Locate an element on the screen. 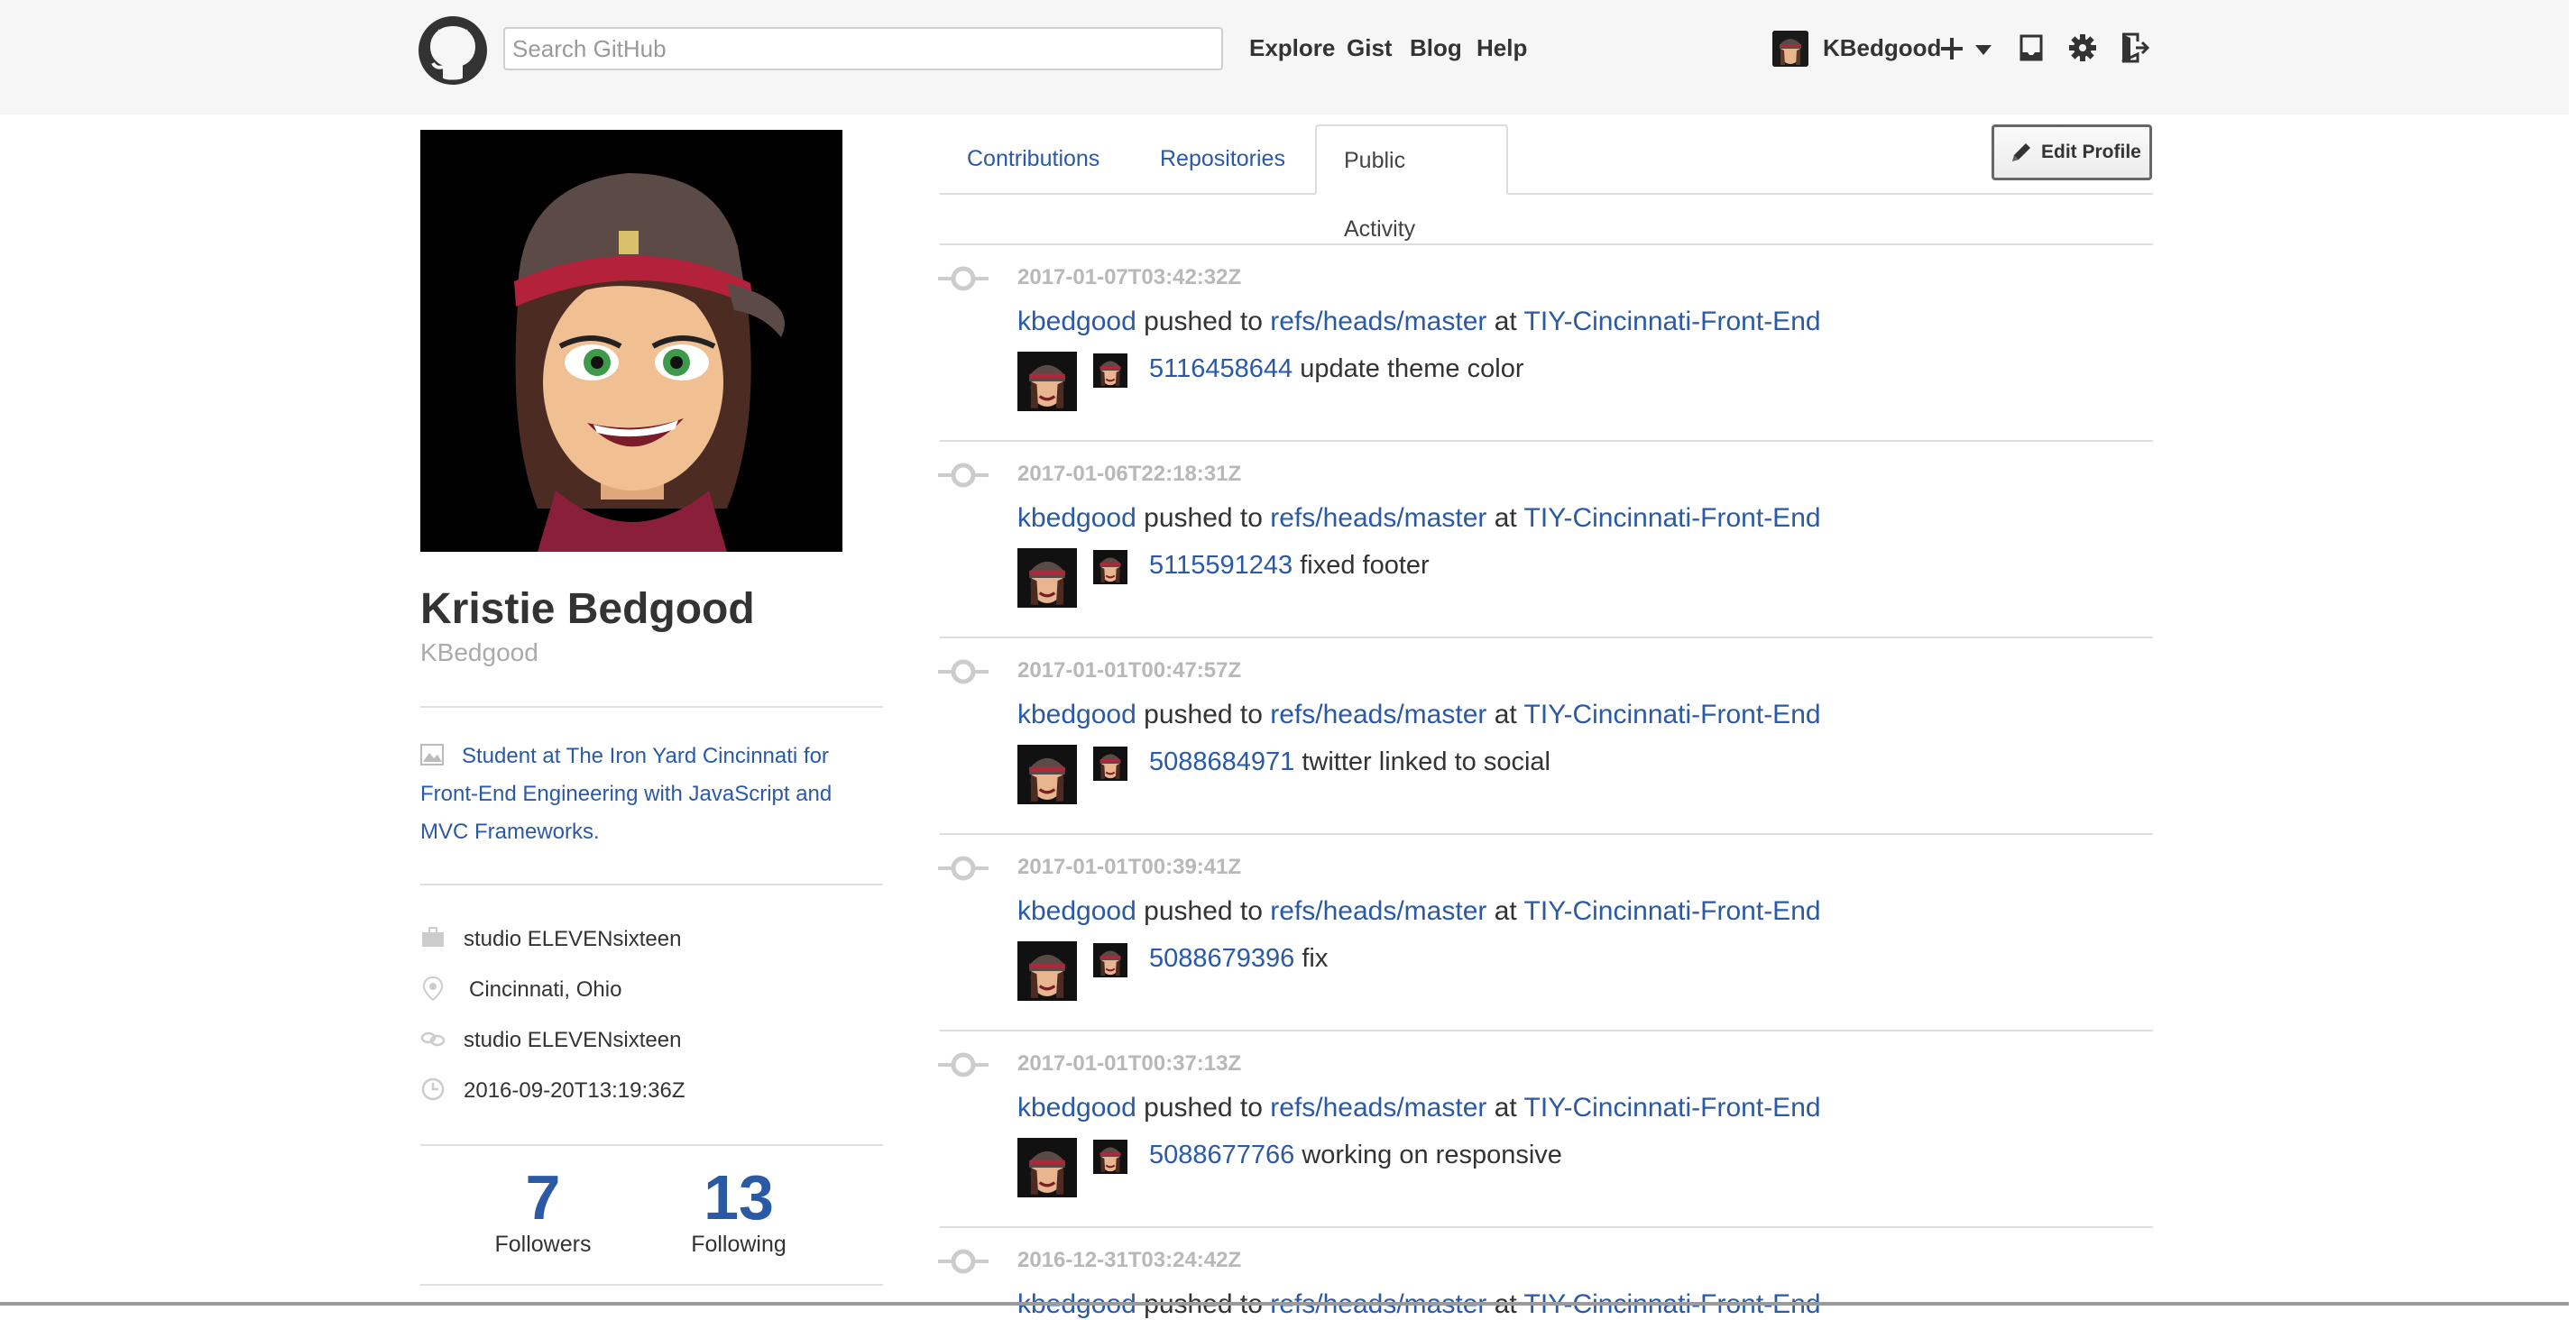 Image resolution: width=2576 pixels, height=1320 pixels. commit-message: fix is located at coordinates (1316, 958).